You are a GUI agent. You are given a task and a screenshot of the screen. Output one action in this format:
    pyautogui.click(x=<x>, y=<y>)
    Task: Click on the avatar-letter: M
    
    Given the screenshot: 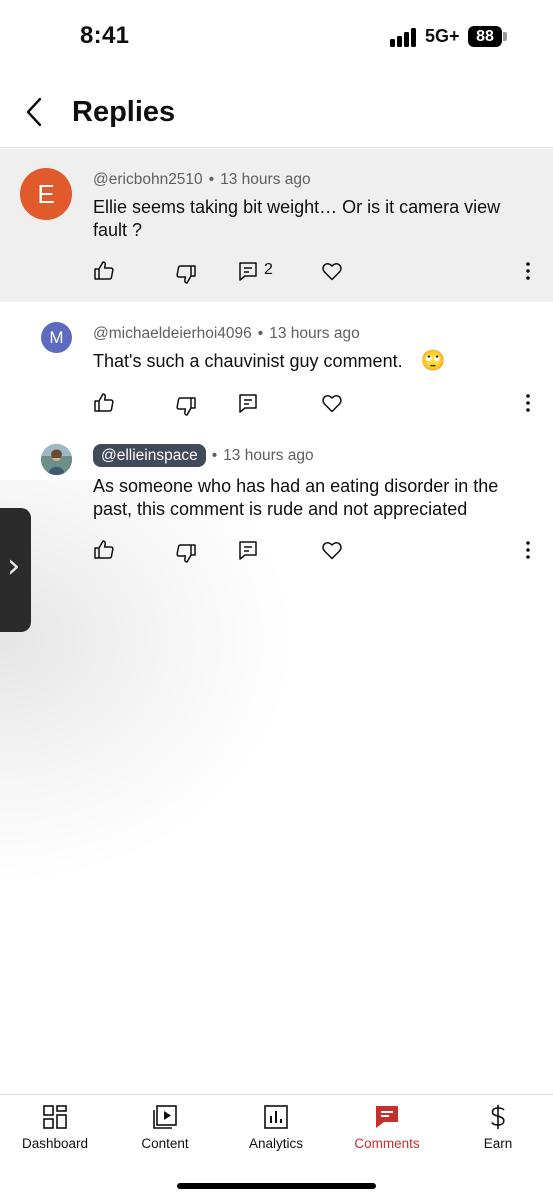 What is the action you would take?
    pyautogui.click(x=56, y=337)
    